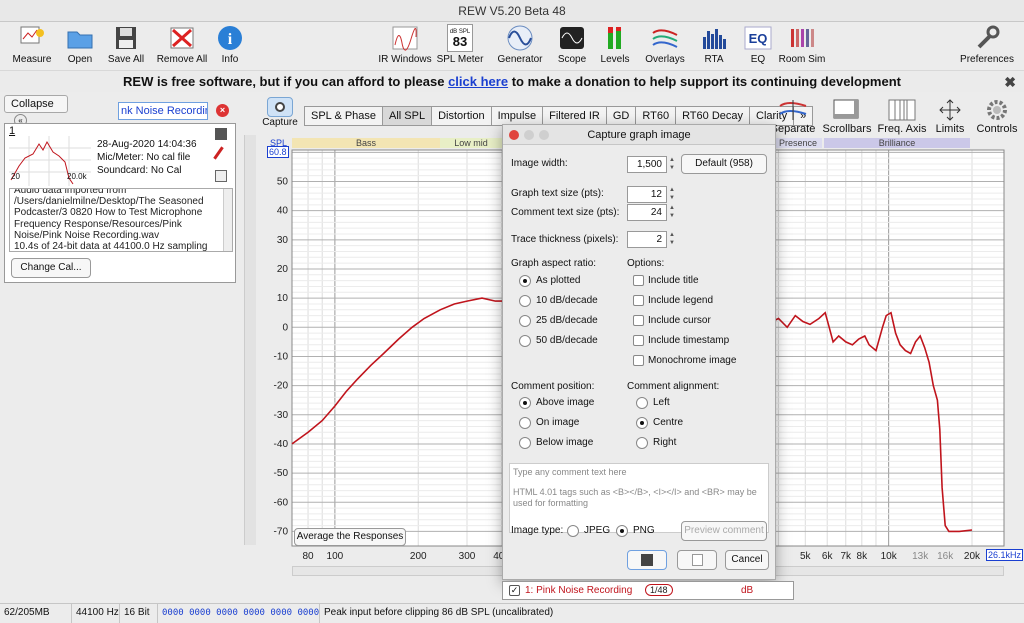  Describe the element at coordinates (847, 116) in the screenshot. I see `scrollbars-button: Scrollbars` at that location.